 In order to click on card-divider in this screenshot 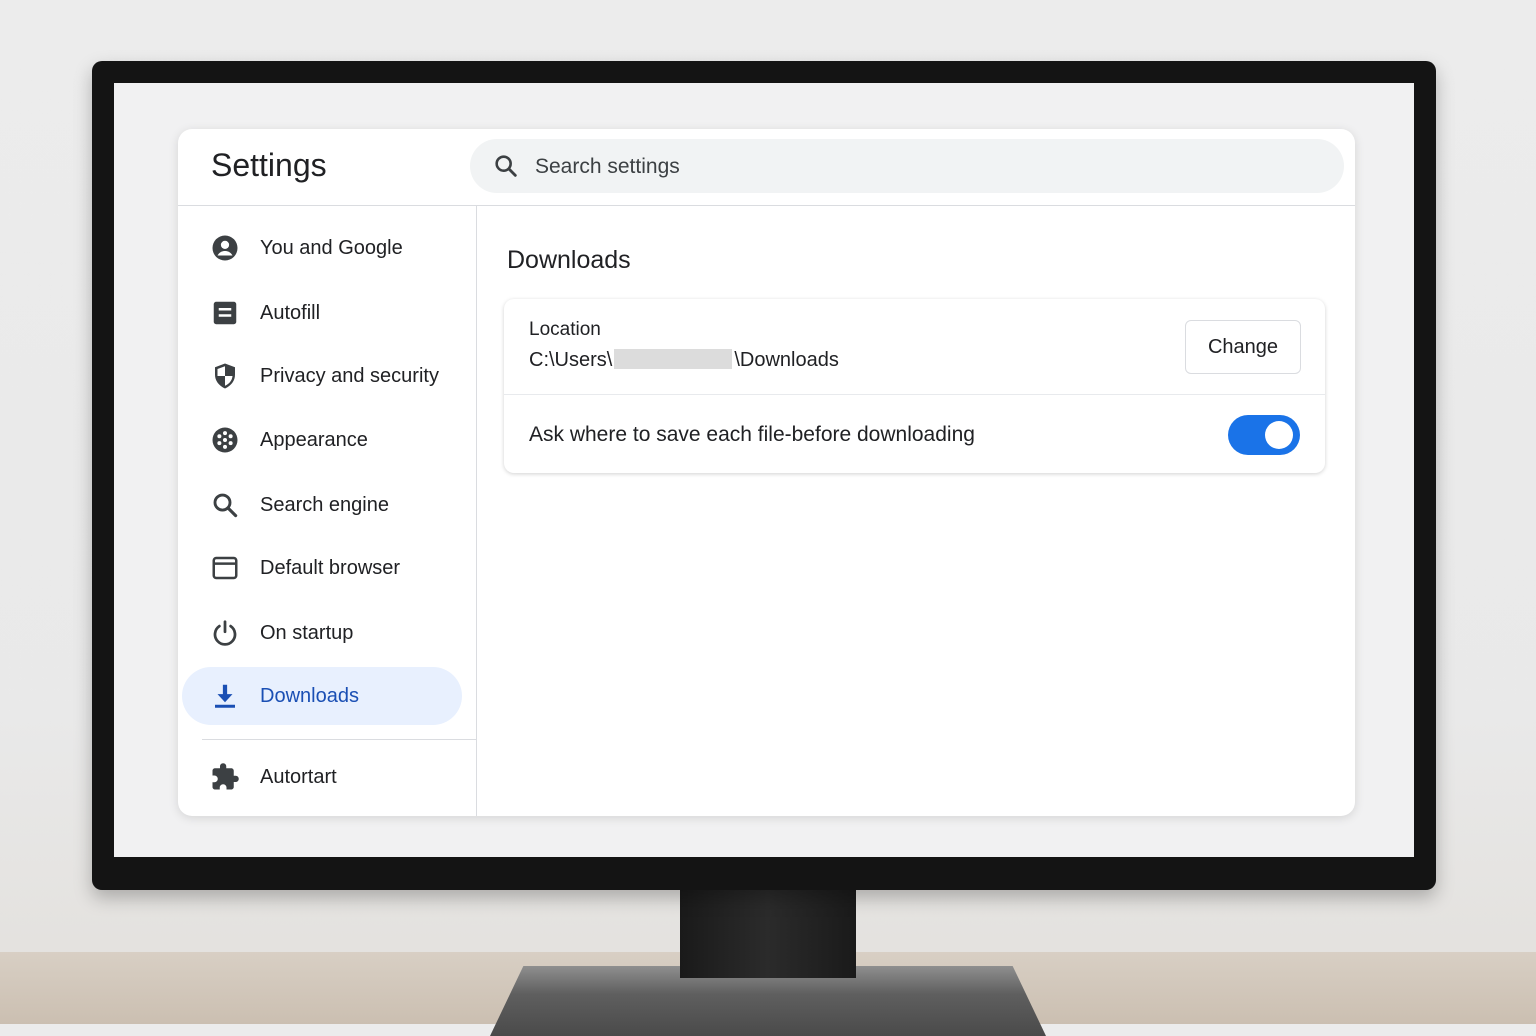, I will do `click(914, 394)`.